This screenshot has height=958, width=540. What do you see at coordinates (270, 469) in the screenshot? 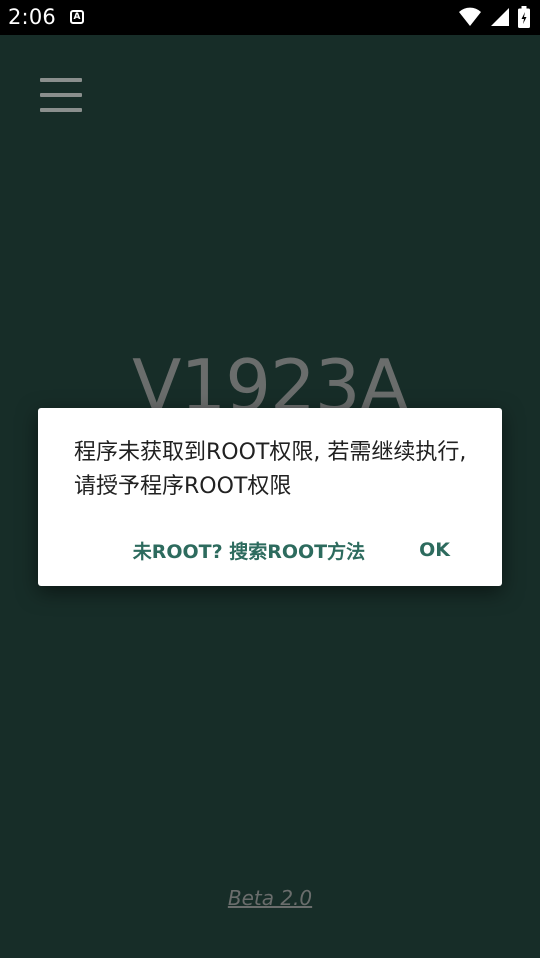
I see `dialog-message: 程序未获取到ROOT权限, 若需继续执行, 请授予程序ROOT权限` at bounding box center [270, 469].